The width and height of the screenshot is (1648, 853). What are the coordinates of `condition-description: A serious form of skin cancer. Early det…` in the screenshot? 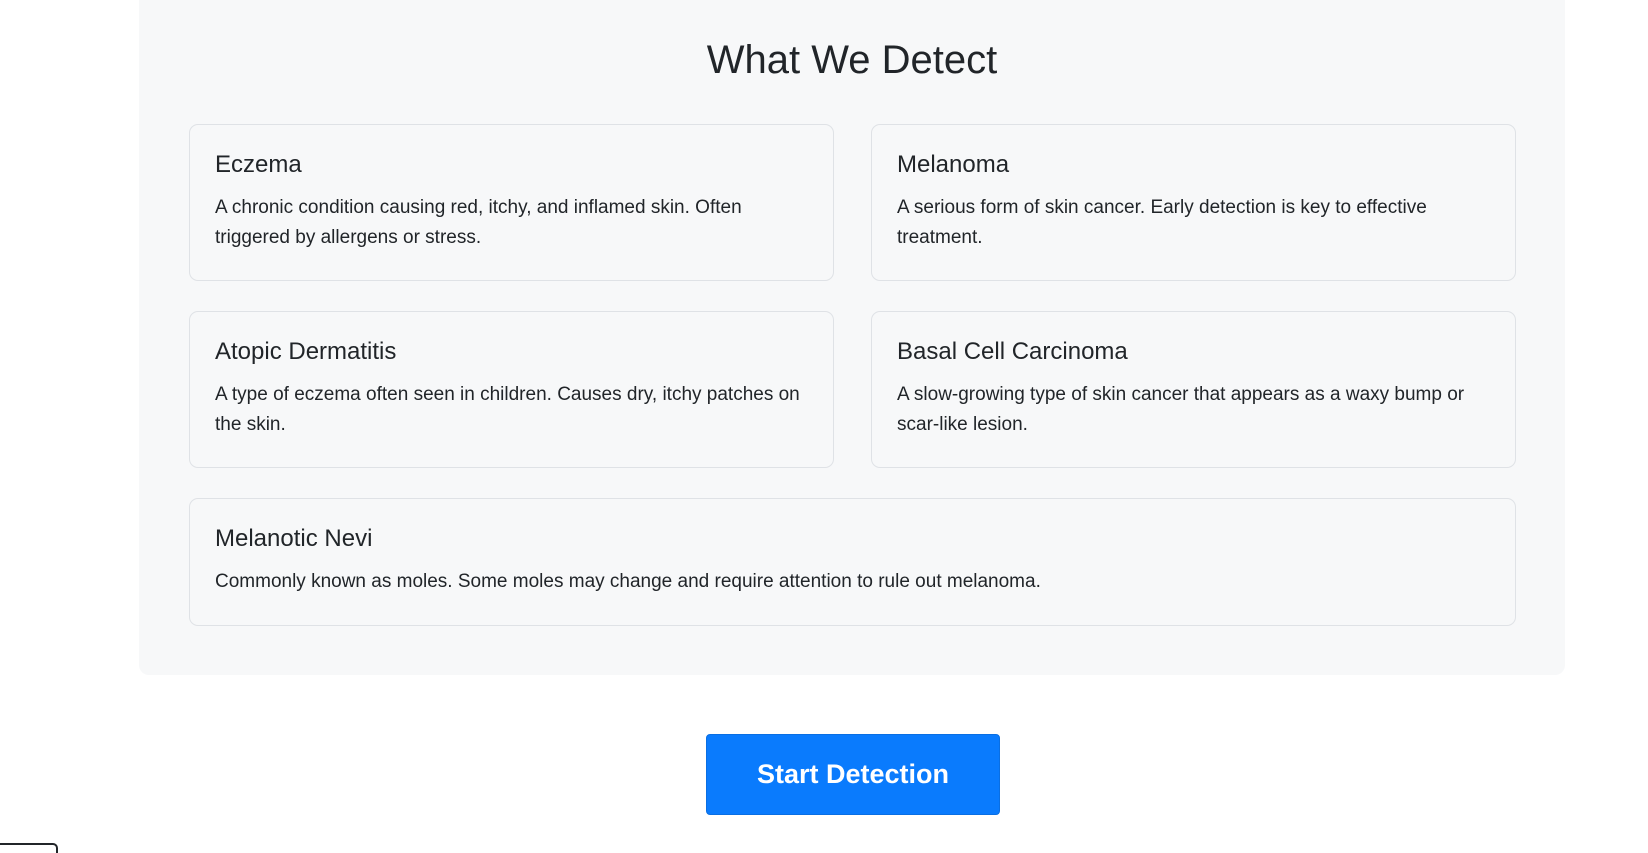 It's located at (1162, 222).